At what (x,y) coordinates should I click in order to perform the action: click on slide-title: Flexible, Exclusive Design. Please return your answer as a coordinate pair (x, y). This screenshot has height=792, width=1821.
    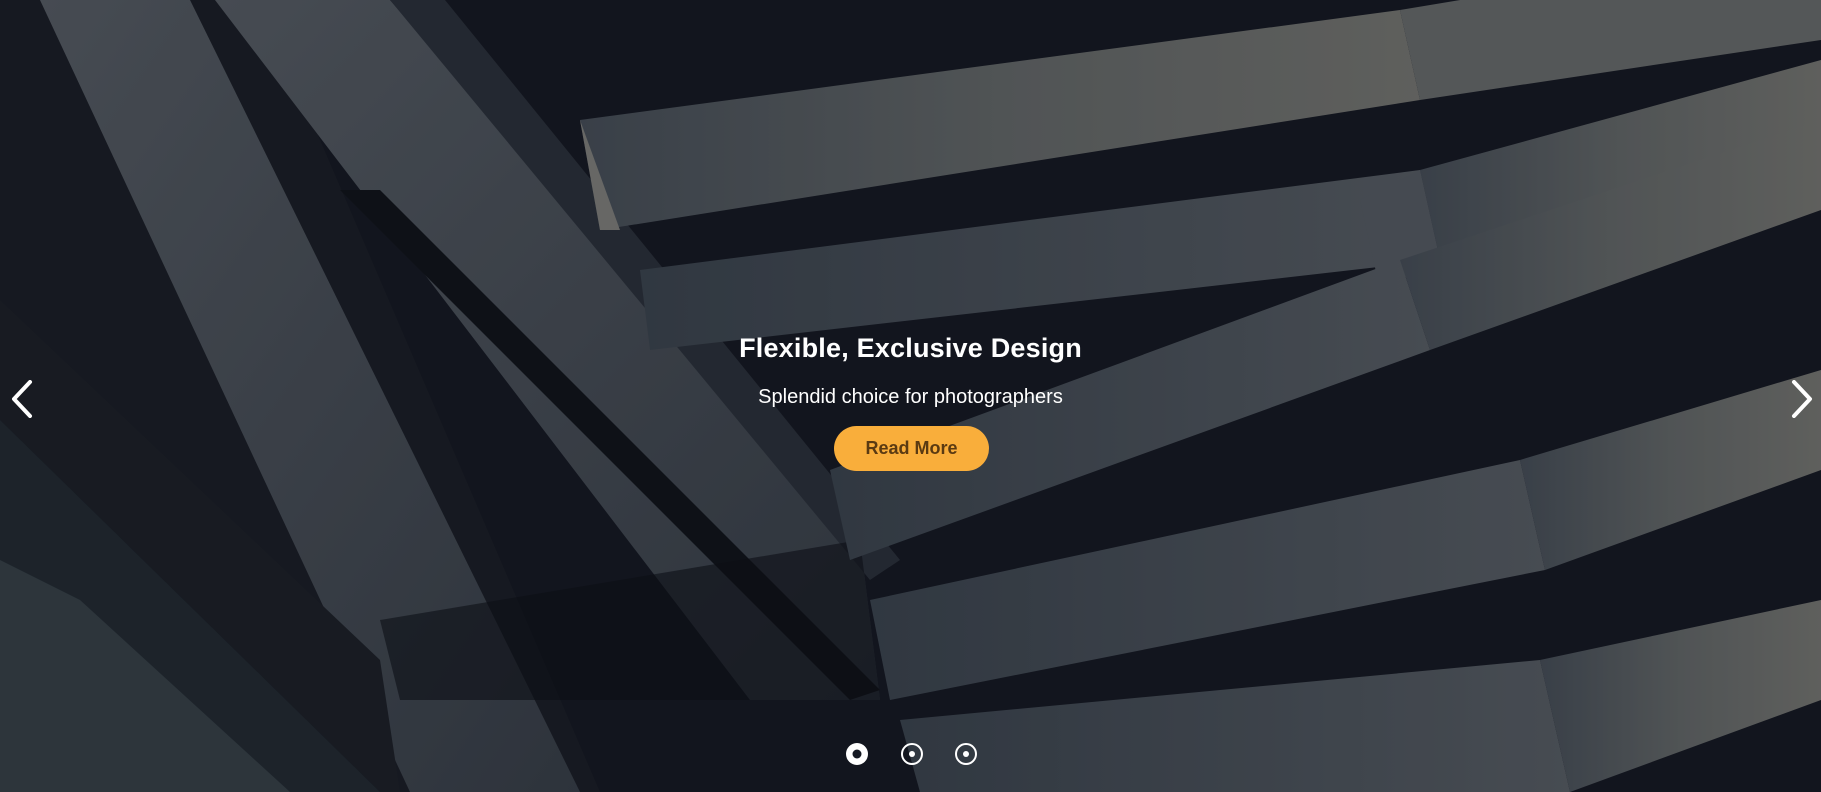
    Looking at the image, I should click on (910, 348).